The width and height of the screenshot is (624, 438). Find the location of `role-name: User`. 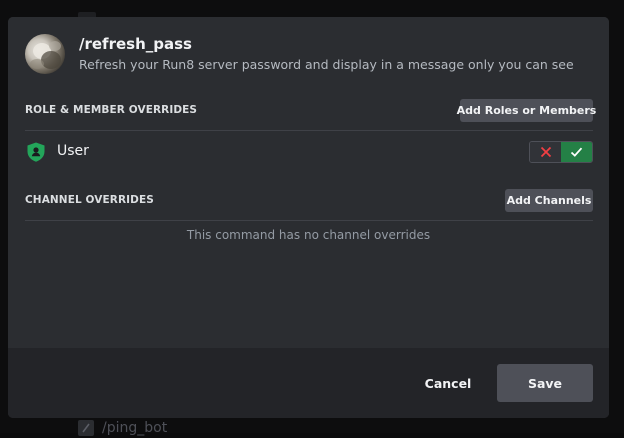

role-name: User is located at coordinates (73, 151).